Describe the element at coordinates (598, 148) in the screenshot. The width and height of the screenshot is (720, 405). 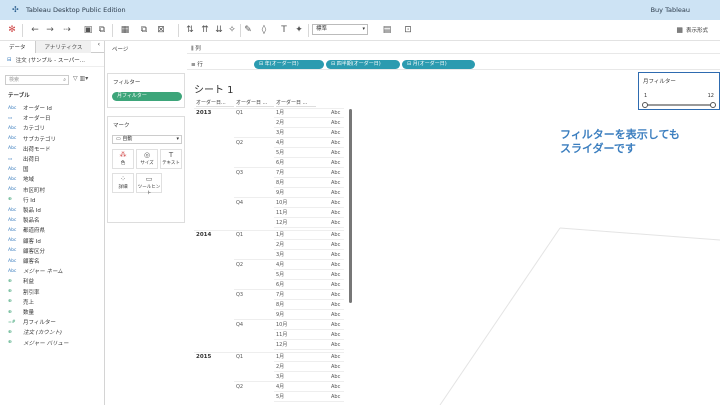
I see `annotation-line-2: スライダーです` at that location.